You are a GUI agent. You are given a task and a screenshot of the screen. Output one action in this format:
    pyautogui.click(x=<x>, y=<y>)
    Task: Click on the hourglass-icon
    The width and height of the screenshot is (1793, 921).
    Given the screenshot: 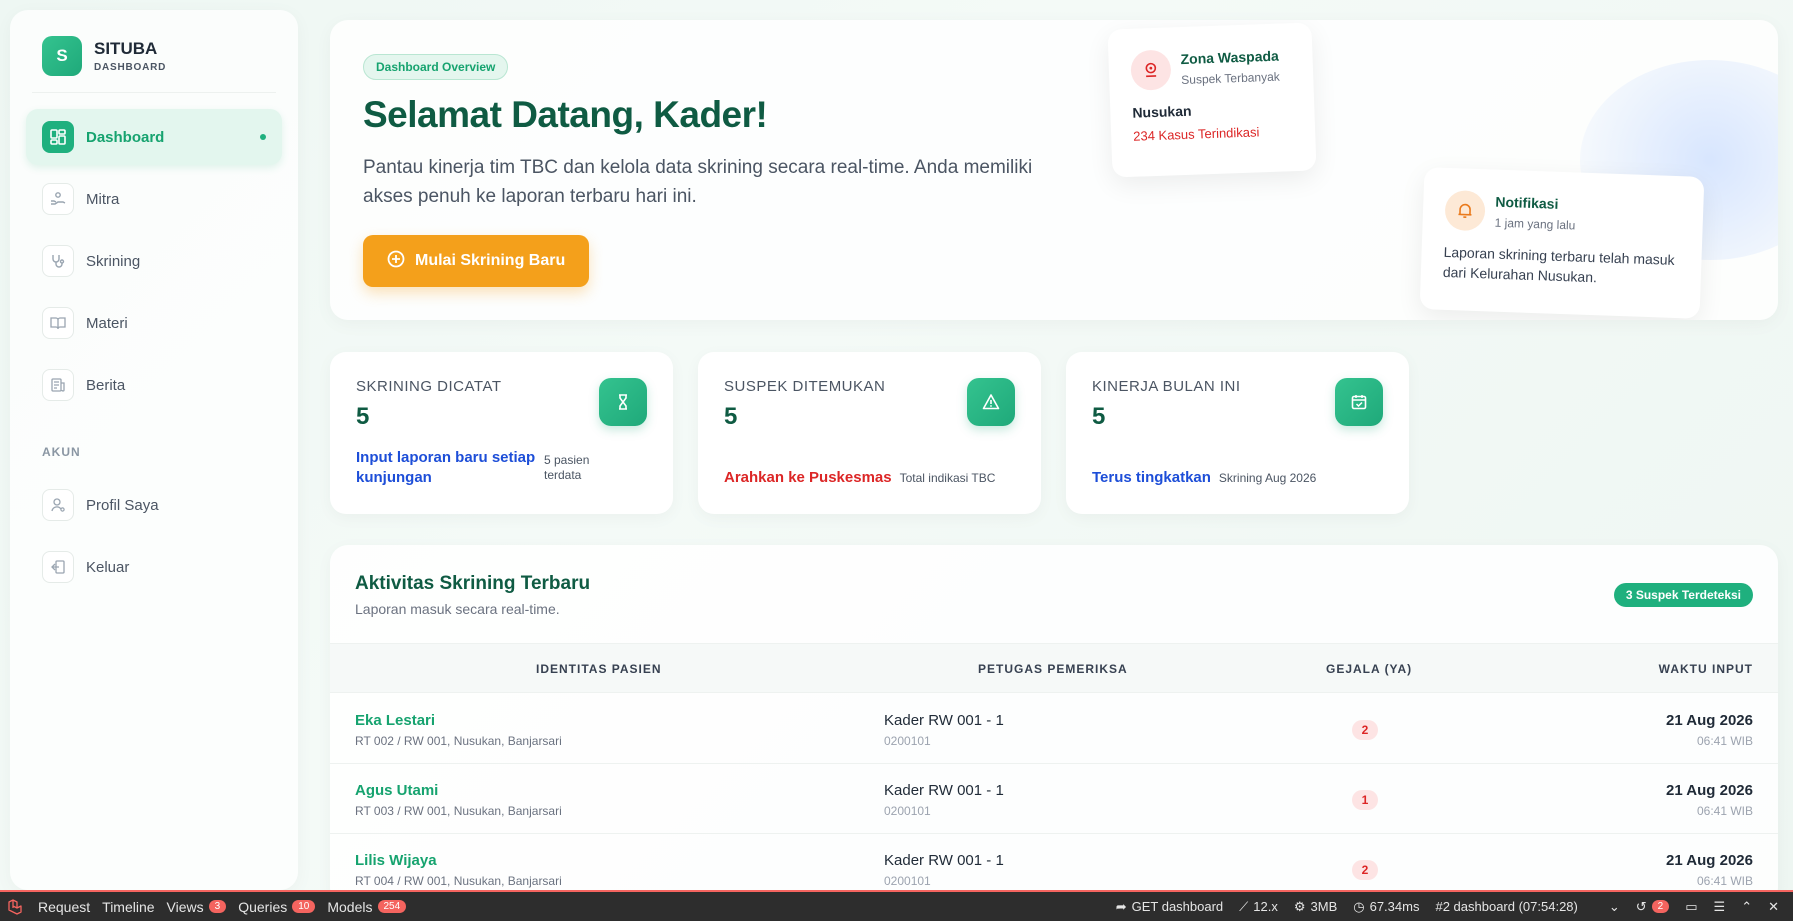 What is the action you would take?
    pyautogui.click(x=623, y=402)
    